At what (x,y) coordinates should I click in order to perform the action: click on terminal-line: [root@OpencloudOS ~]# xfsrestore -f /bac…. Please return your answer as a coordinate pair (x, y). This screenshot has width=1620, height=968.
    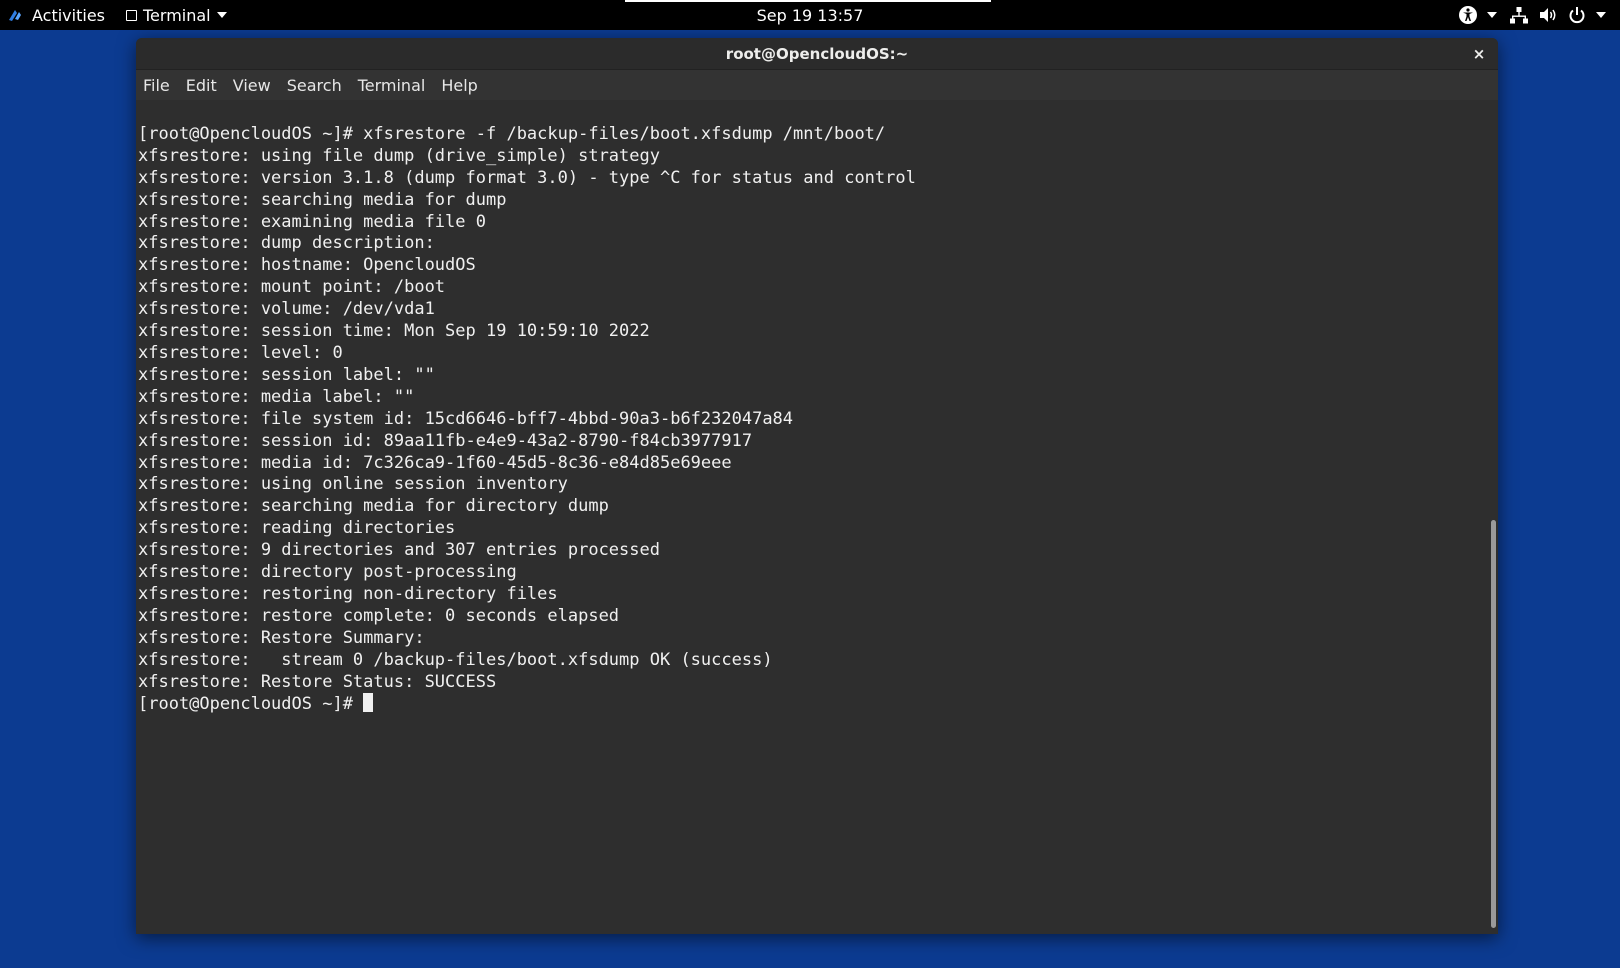
    Looking at the image, I should click on (512, 133).